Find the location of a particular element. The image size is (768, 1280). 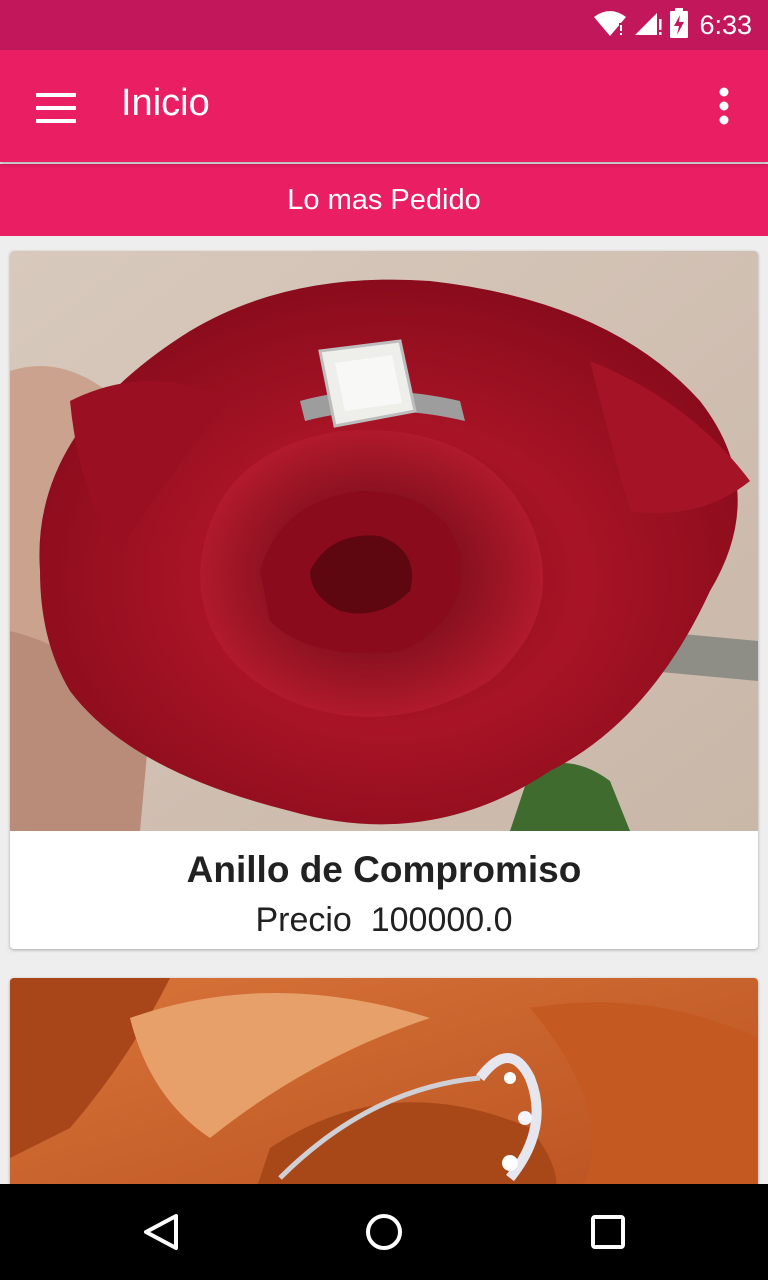

app-bar: Inicio is located at coordinates (384, 106).